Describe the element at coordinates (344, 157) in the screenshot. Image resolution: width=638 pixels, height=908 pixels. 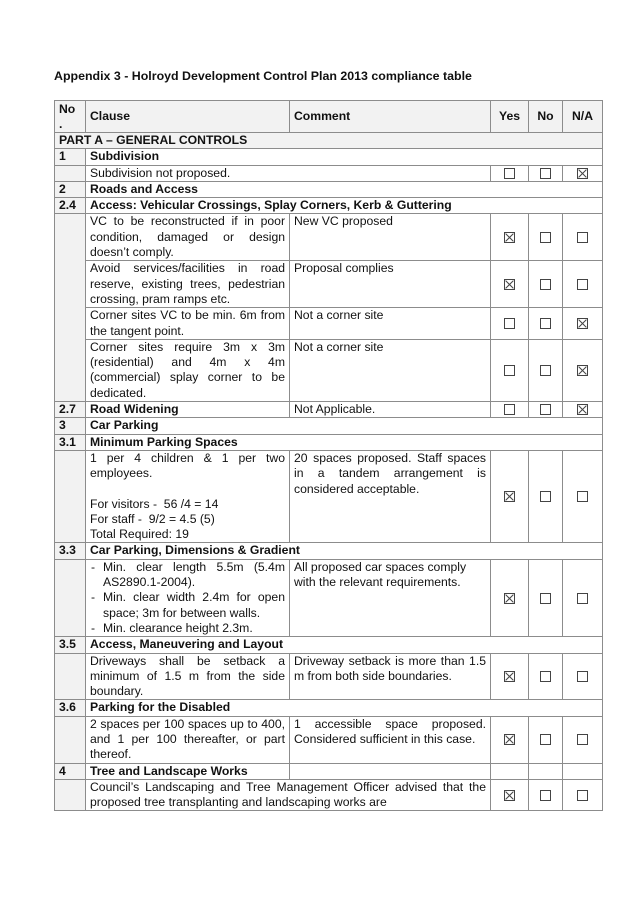
I see `section-heading: Subdivision` at that location.